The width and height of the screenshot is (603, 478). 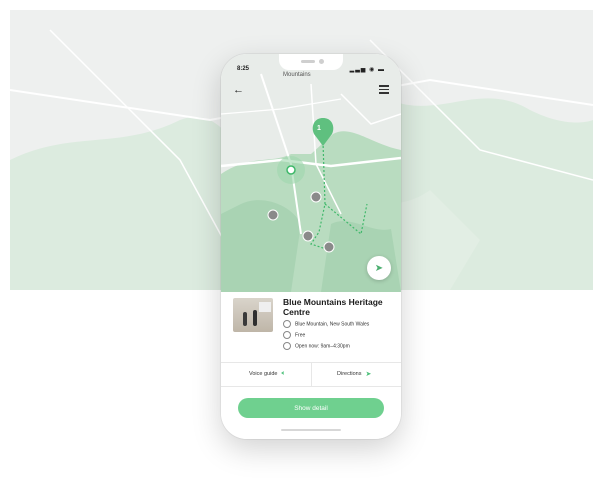 I want to click on location-arrow-icon: ➤, so click(x=379, y=268).